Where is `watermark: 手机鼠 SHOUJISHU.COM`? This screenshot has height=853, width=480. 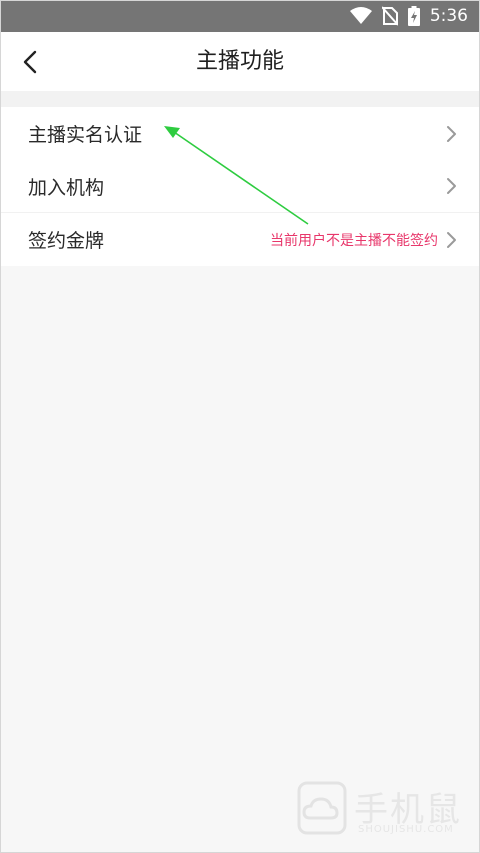
watermark: 手机鼠 SHOUJISHU.COM is located at coordinates (381, 809).